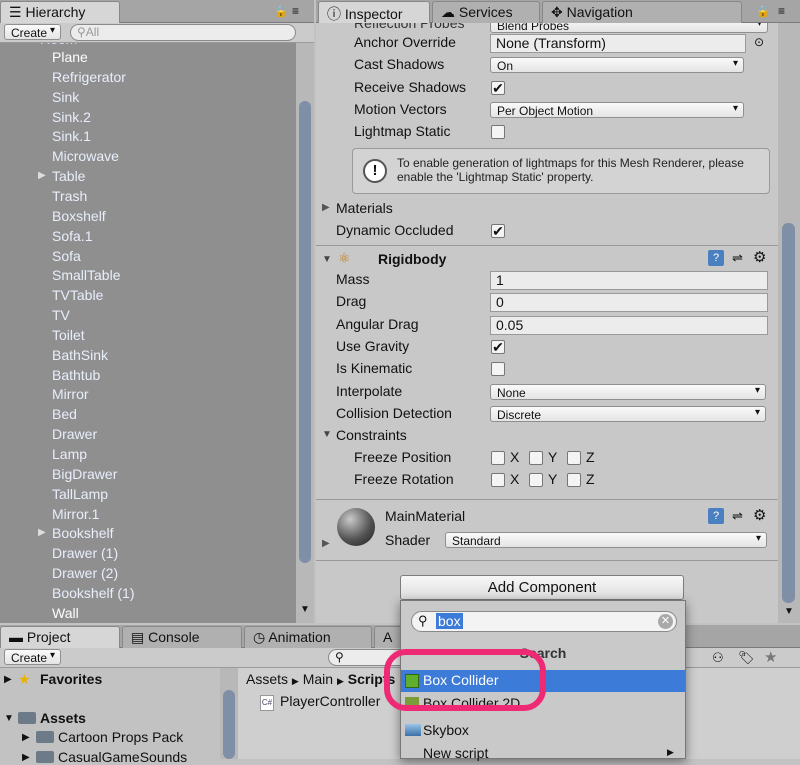  Describe the element at coordinates (85, 156) in the screenshot. I see `hierarchy-item: Microwave` at that location.